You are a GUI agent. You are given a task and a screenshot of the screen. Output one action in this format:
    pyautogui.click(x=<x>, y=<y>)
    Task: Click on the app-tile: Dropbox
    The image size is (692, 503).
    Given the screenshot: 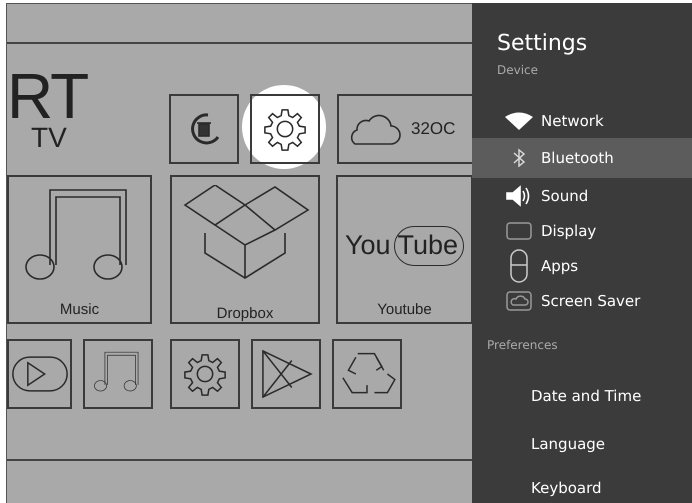 What is the action you would take?
    pyautogui.click(x=245, y=249)
    